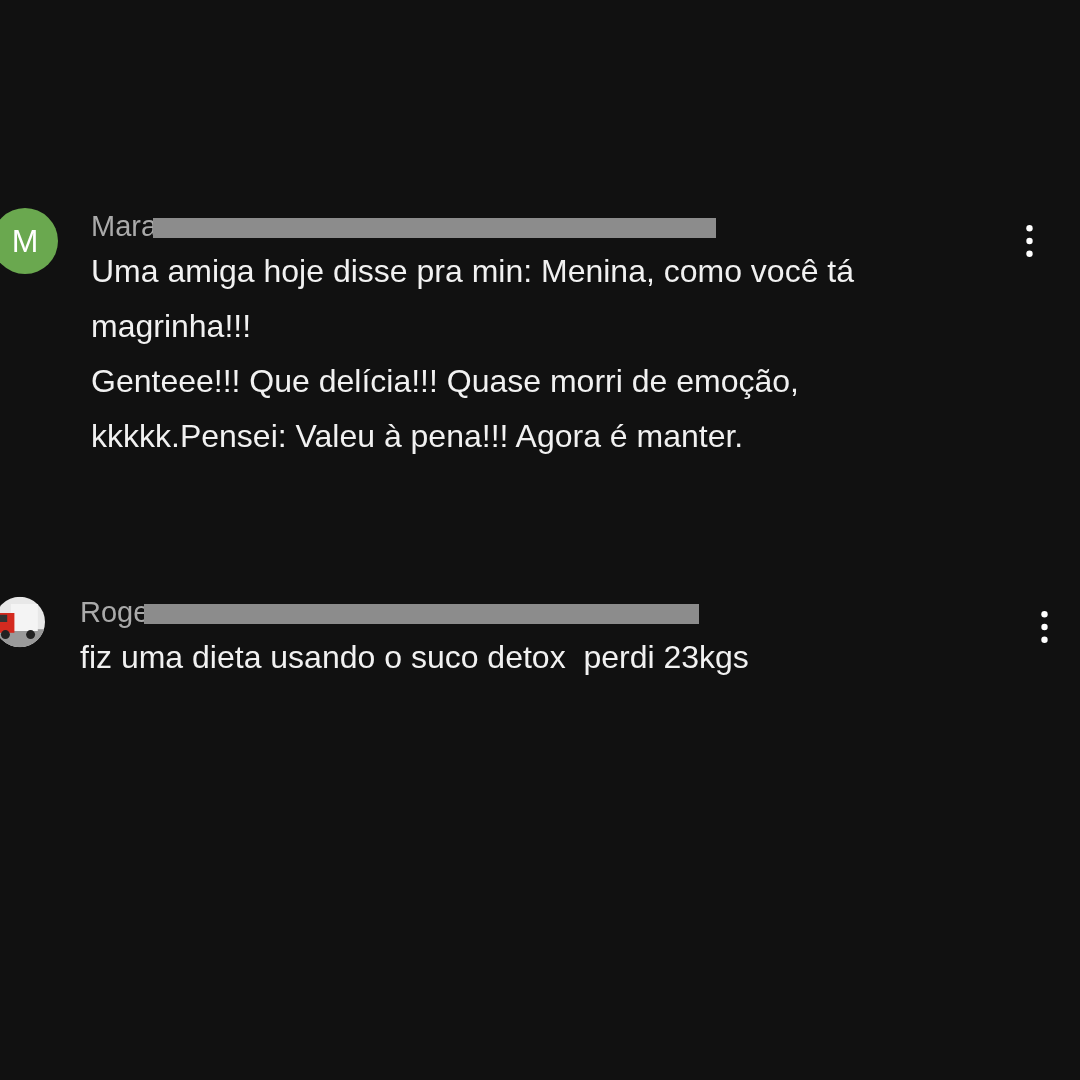 The width and height of the screenshot is (1080, 1080). Describe the element at coordinates (445, 409) in the screenshot. I see `comment-text: Genteee!!! Que delícia!!! Quase morri de emoção, kkkkk.Pensei: Valeu à pena!!! Agora é manter.` at that location.